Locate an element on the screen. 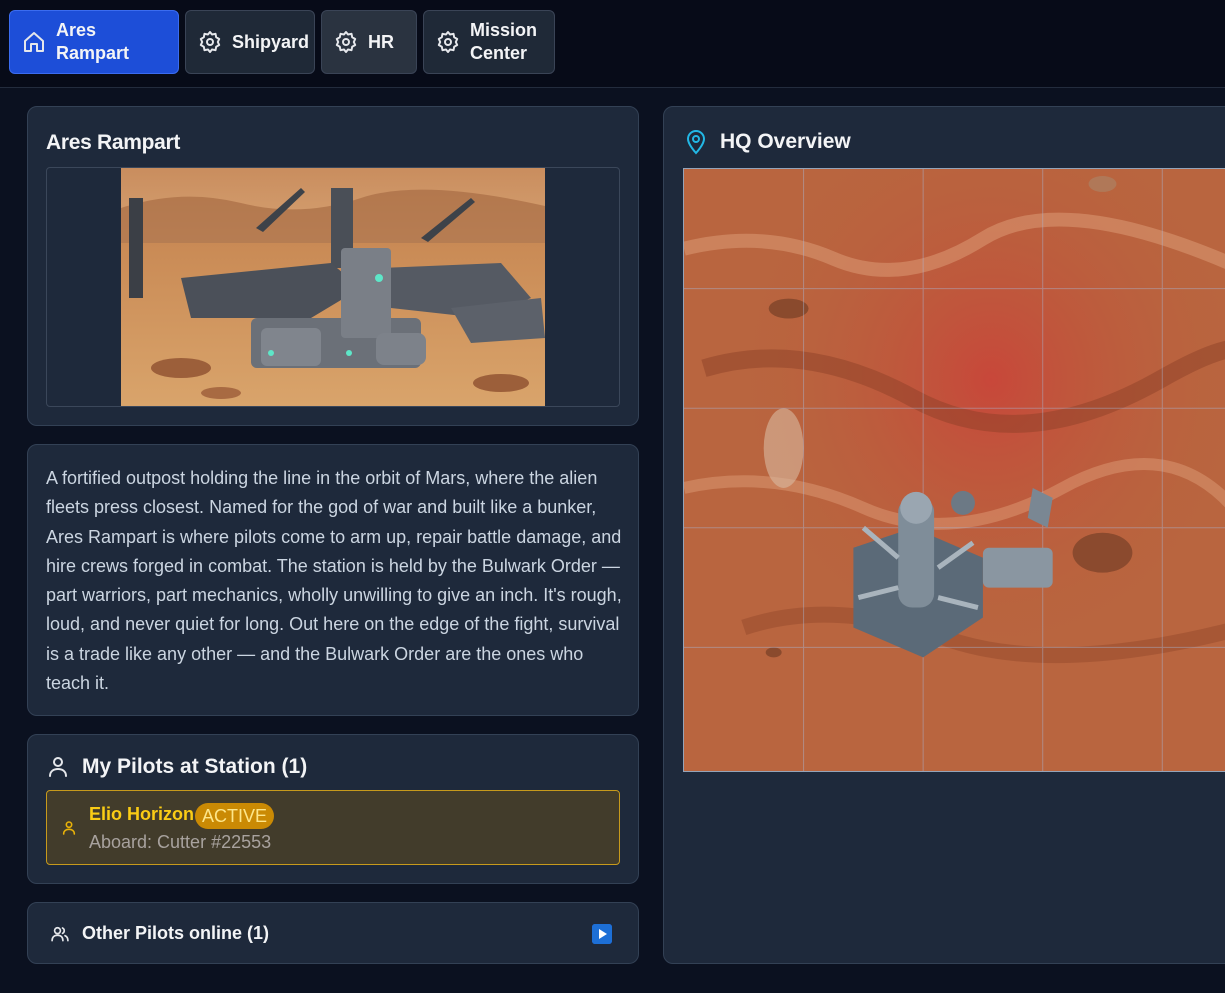  users-icon is located at coordinates (60, 933).